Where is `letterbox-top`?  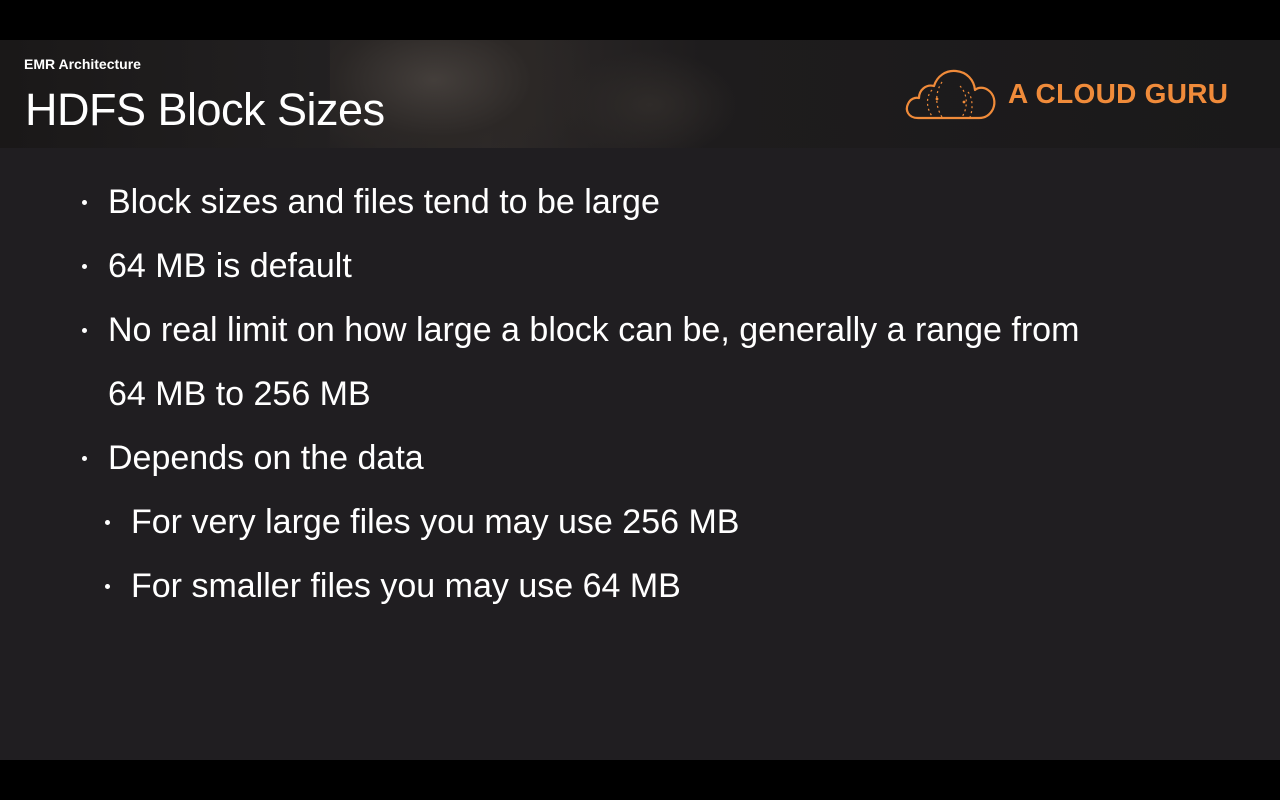 letterbox-top is located at coordinates (640, 20).